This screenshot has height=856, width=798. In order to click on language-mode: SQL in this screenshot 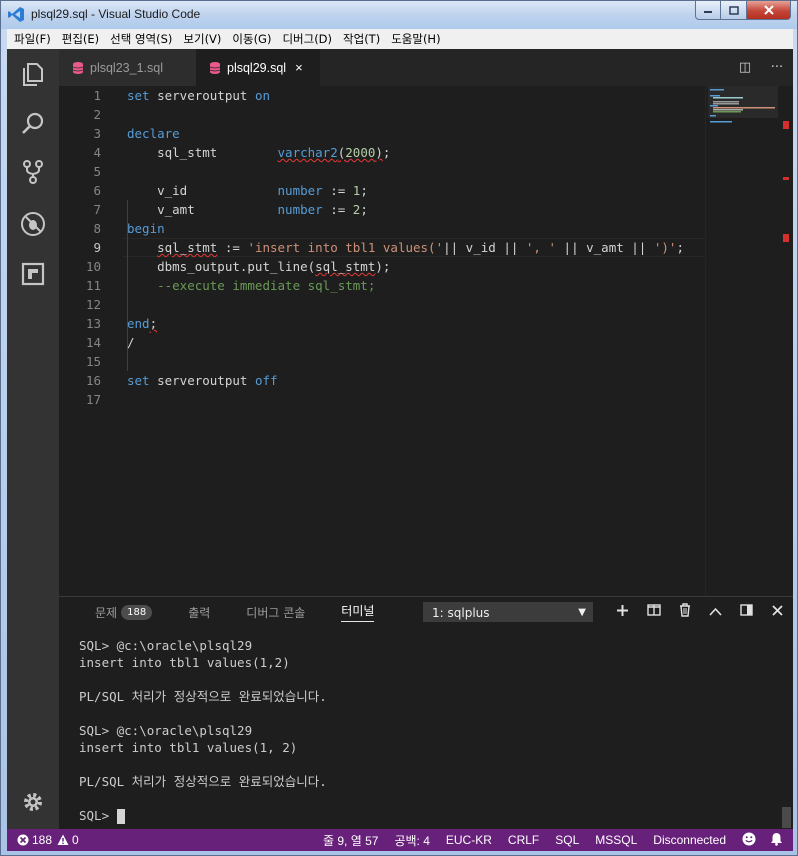, I will do `click(567, 840)`.